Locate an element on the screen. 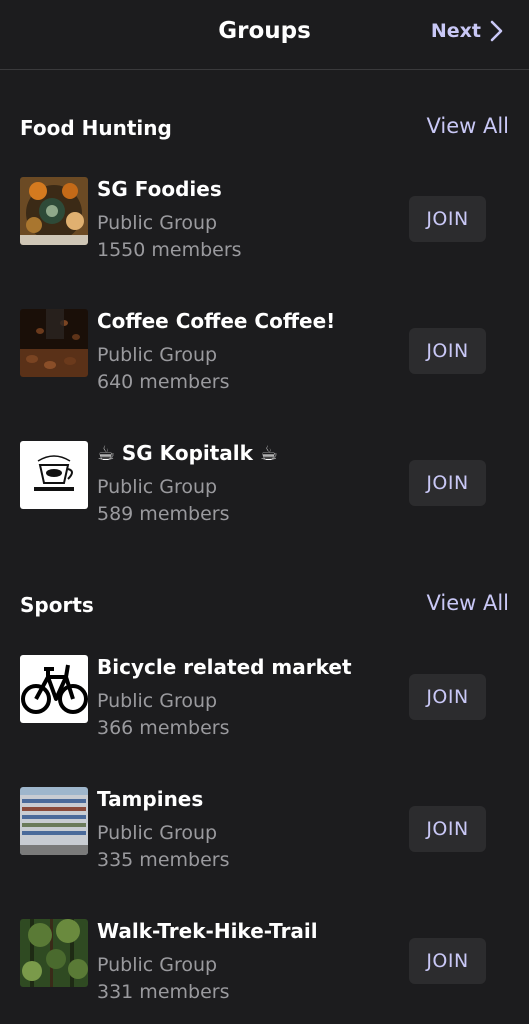 The image size is (529, 1024). group-name: Bicycle related market is located at coordinates (224, 667).